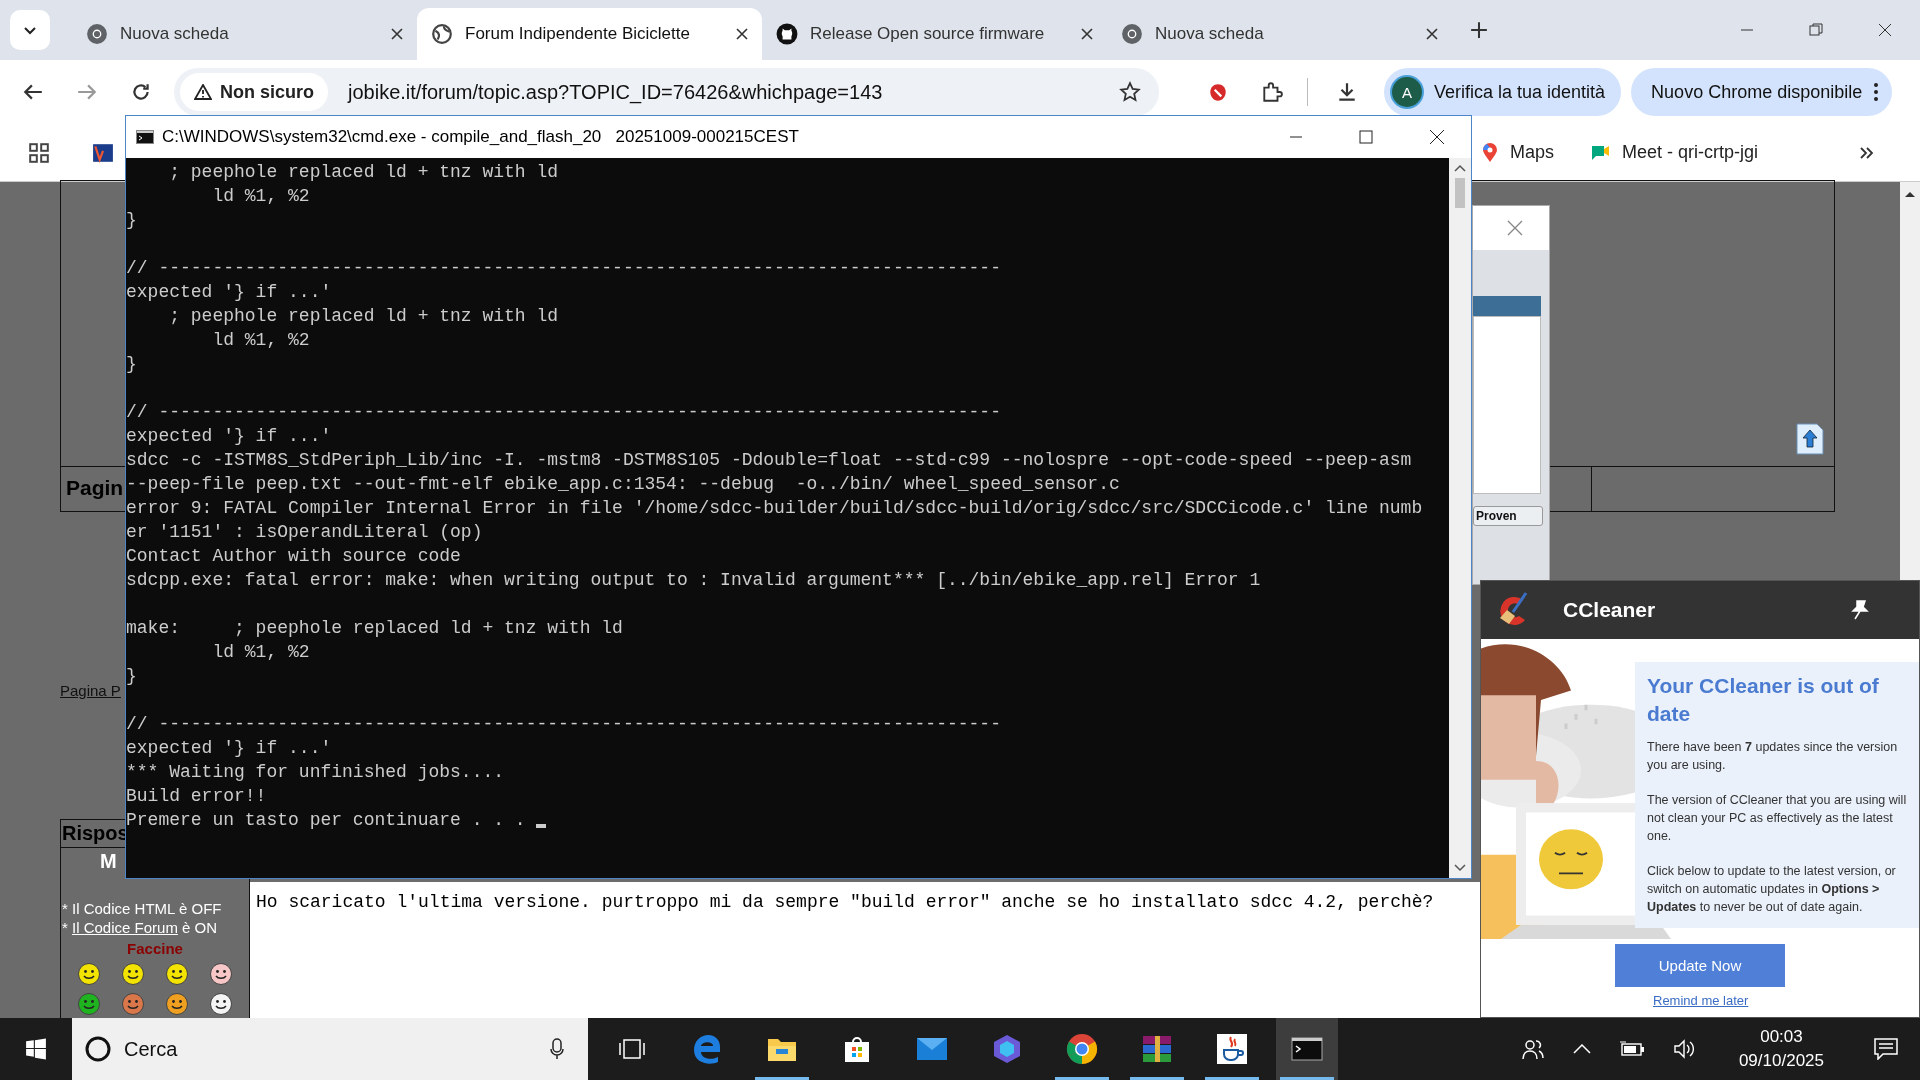 This screenshot has width=1920, height=1080. Describe the element at coordinates (1860, 610) in the screenshot. I see `pin-icon` at that location.